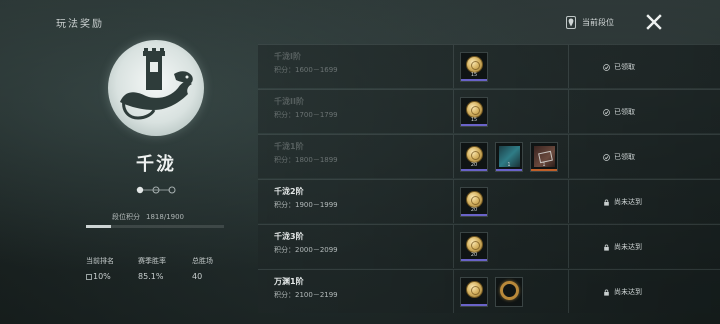 The image size is (720, 324). Describe the element at coordinates (306, 250) in the screenshot. I see `tier-score-range: 积分：2000－2099` at that location.